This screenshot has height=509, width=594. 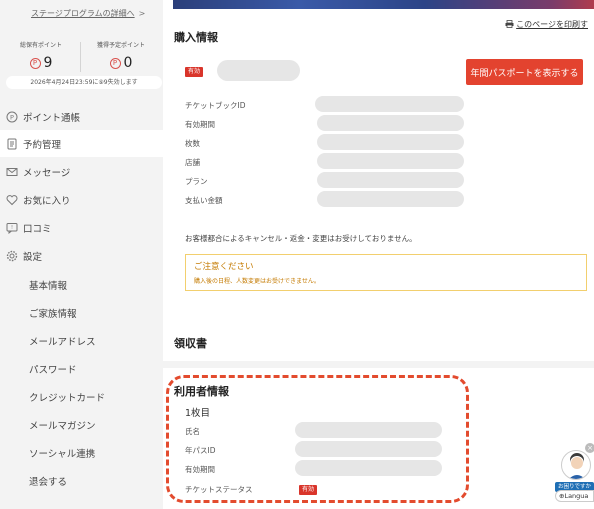 I want to click on ticket-name-placeholder, so click(x=258, y=70).